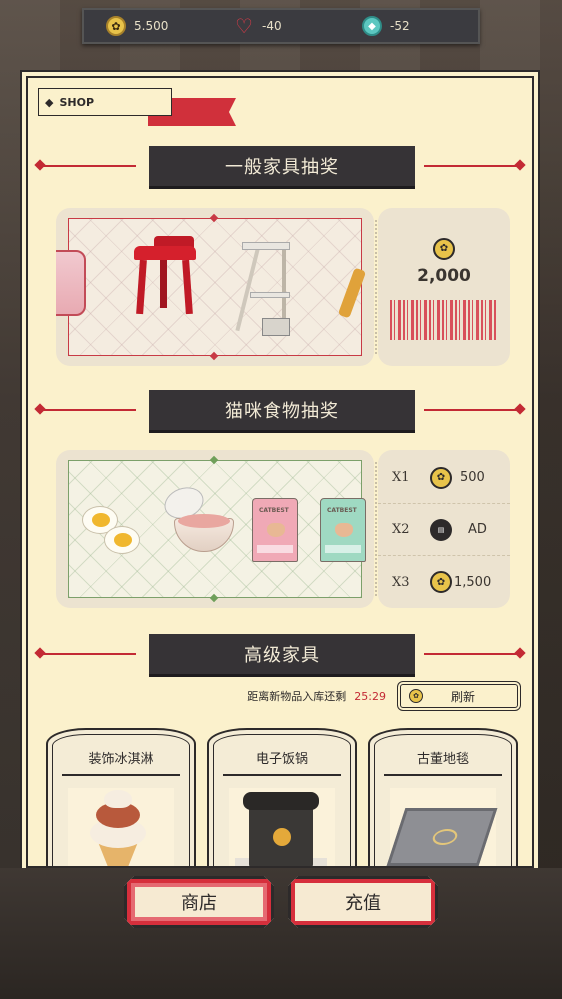  I want to click on section-title: 高级家具, so click(282, 654).